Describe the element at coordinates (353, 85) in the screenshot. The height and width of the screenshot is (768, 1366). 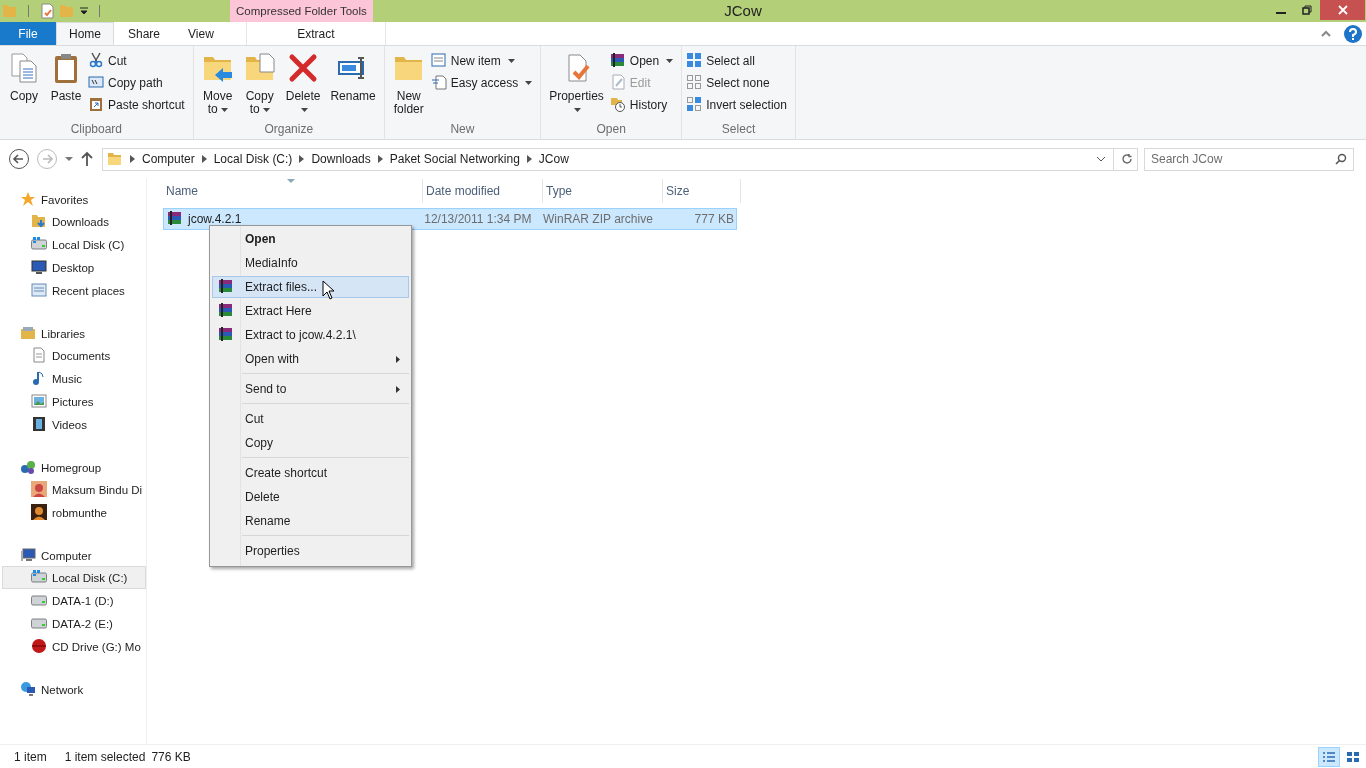
I see `ribbon-button: Rename` at that location.